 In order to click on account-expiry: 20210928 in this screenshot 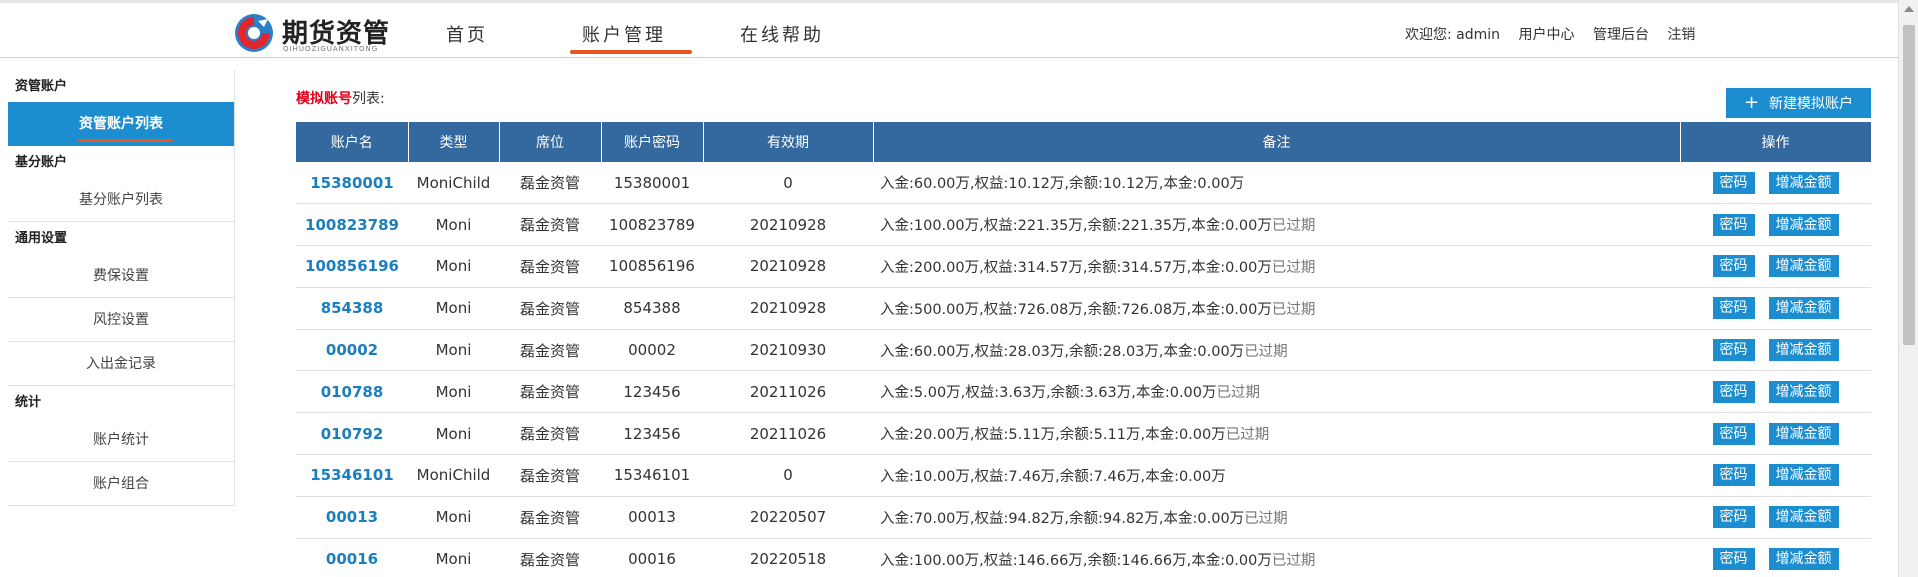, I will do `click(788, 266)`.